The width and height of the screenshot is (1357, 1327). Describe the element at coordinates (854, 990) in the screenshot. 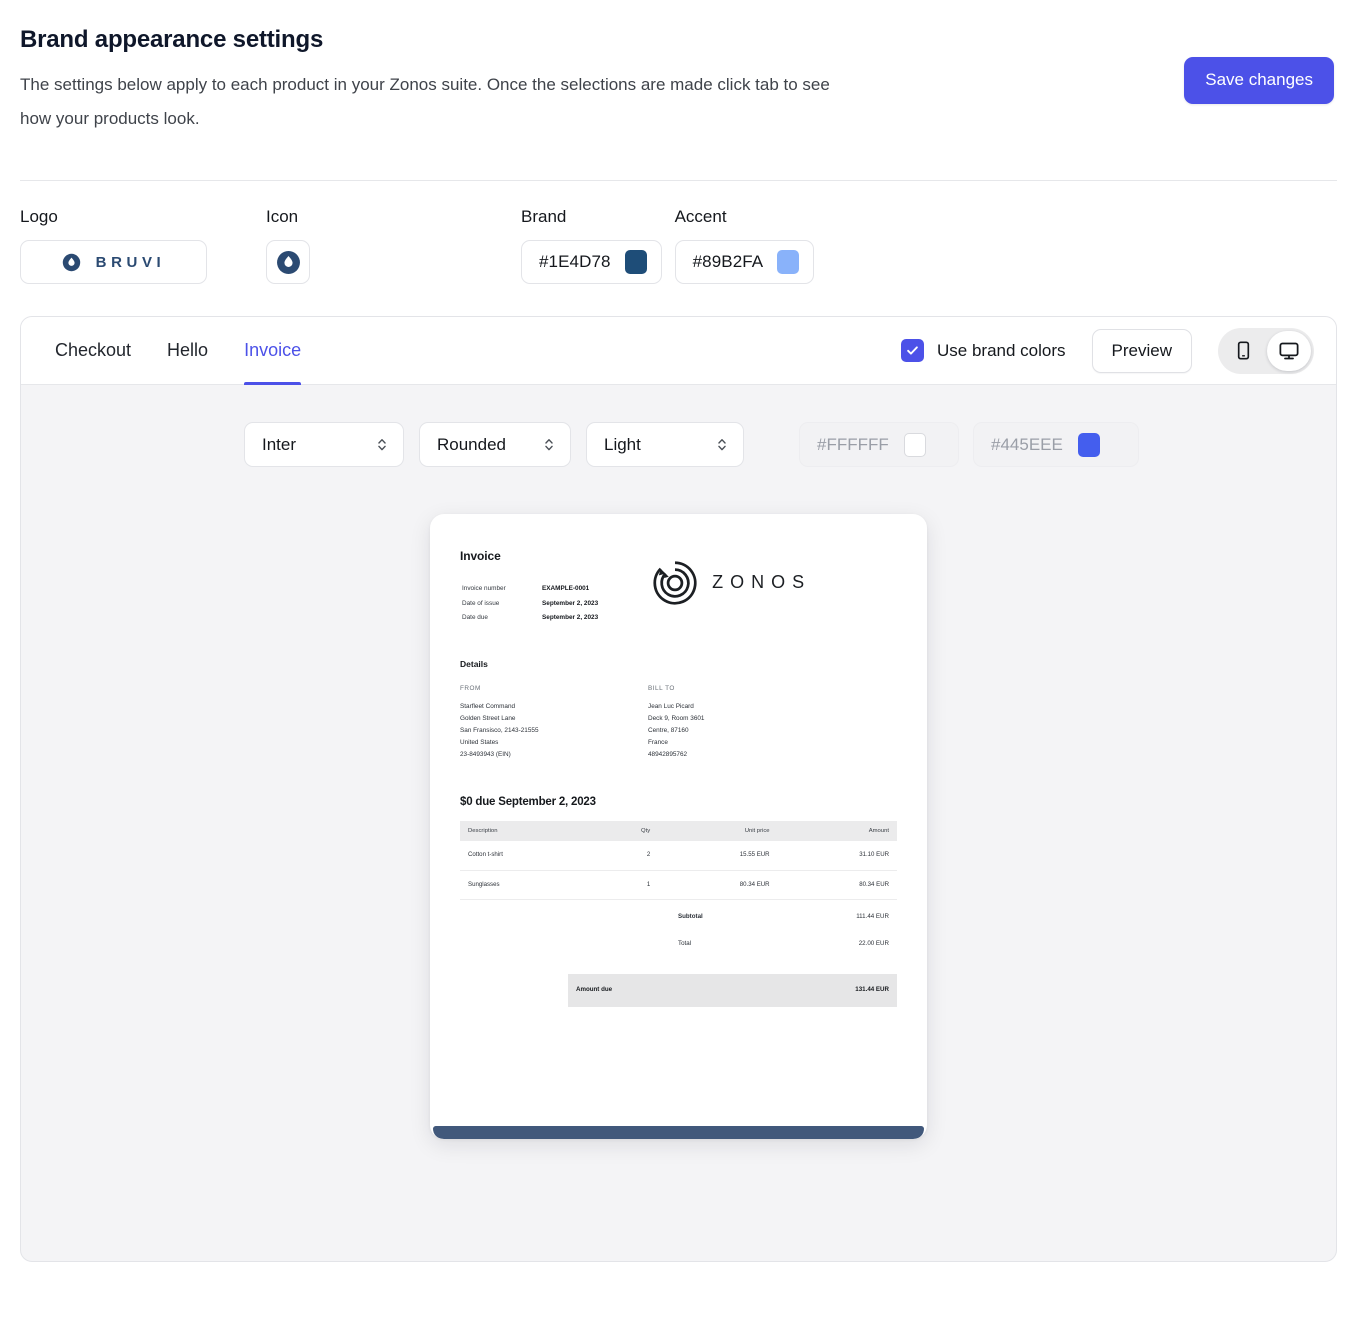

I see `amount-due-value: 131.44 EUR` at that location.